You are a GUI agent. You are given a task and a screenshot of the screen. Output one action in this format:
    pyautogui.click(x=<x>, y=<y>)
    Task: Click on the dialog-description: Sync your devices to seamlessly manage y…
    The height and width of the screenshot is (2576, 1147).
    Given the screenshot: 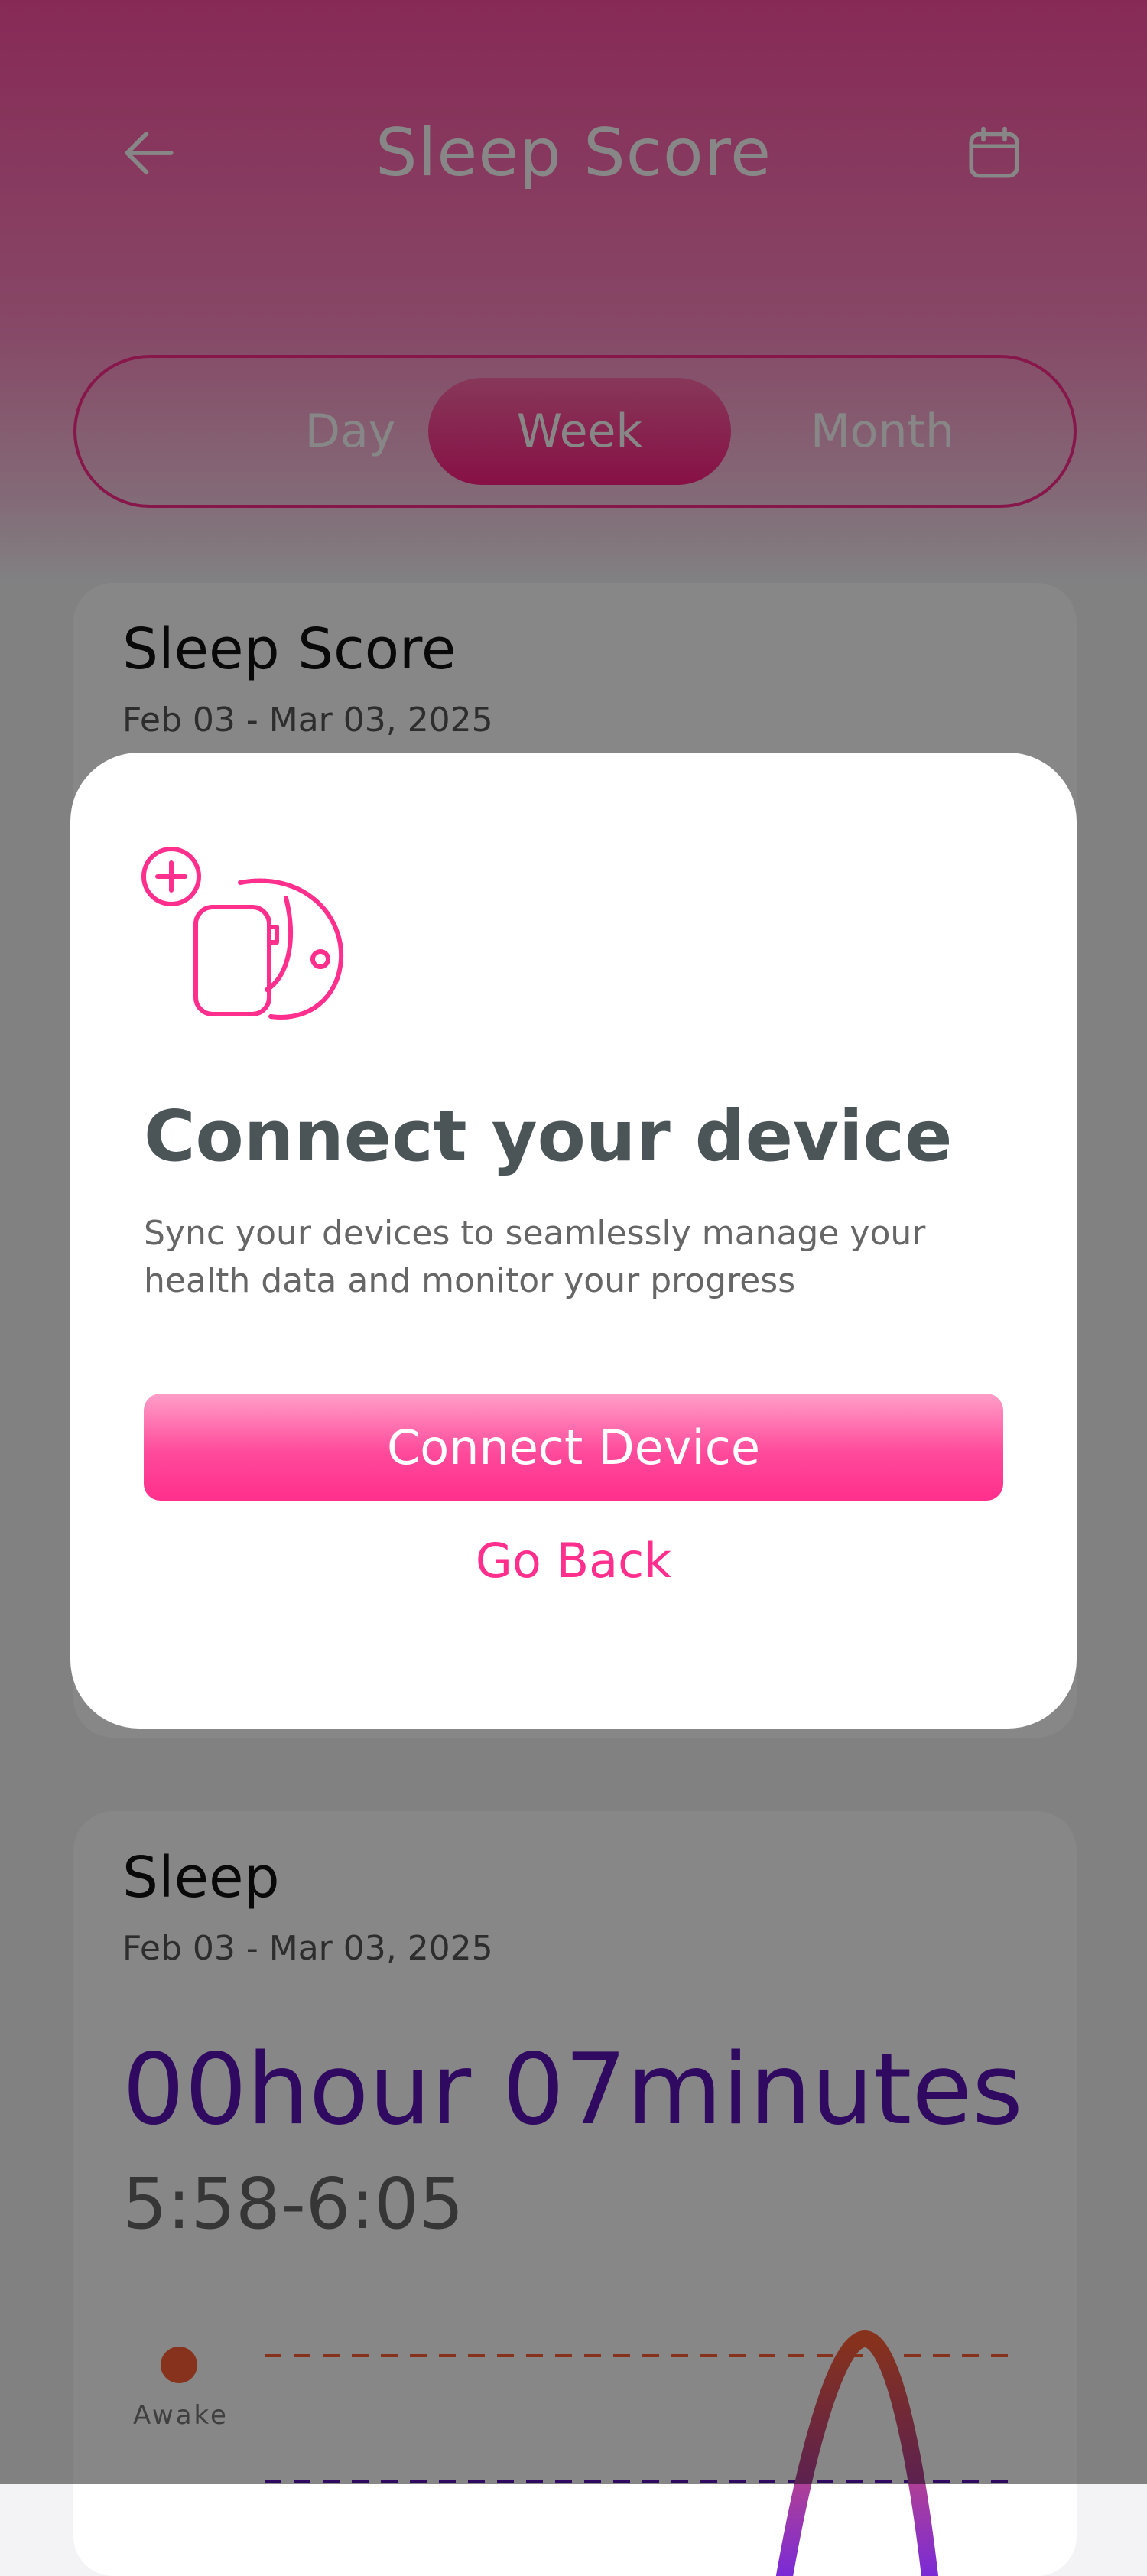 What is the action you would take?
    pyautogui.click(x=535, y=1257)
    